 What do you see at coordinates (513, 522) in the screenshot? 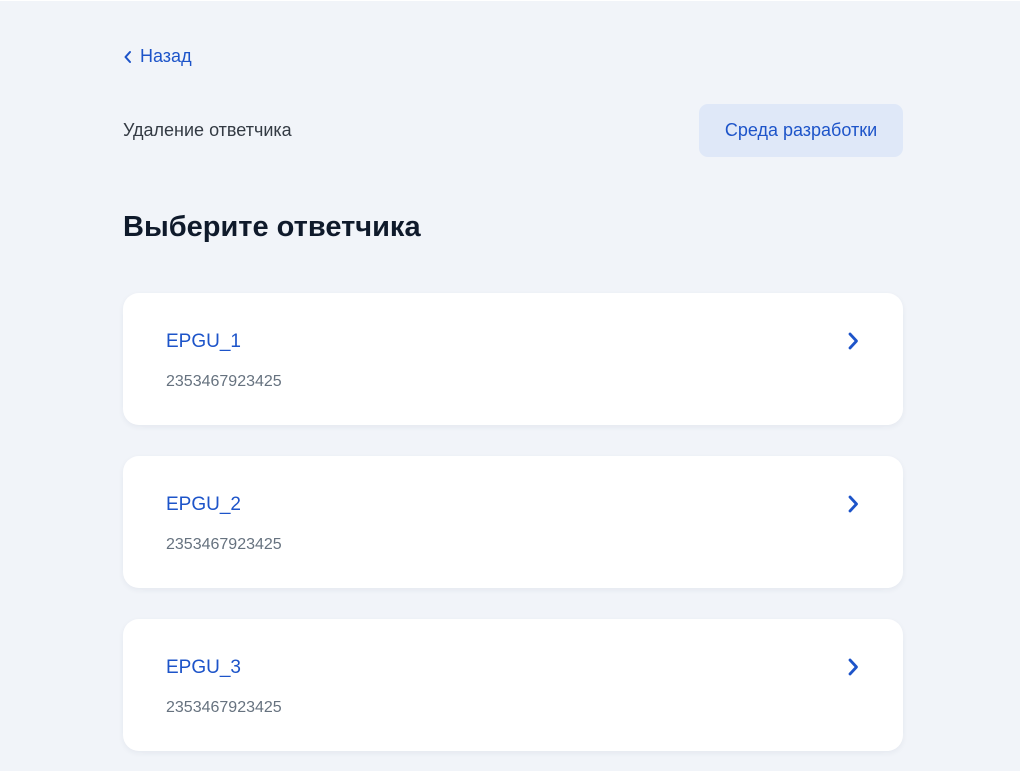
I see `respondent-card: EPGU_2 2353467923425` at bounding box center [513, 522].